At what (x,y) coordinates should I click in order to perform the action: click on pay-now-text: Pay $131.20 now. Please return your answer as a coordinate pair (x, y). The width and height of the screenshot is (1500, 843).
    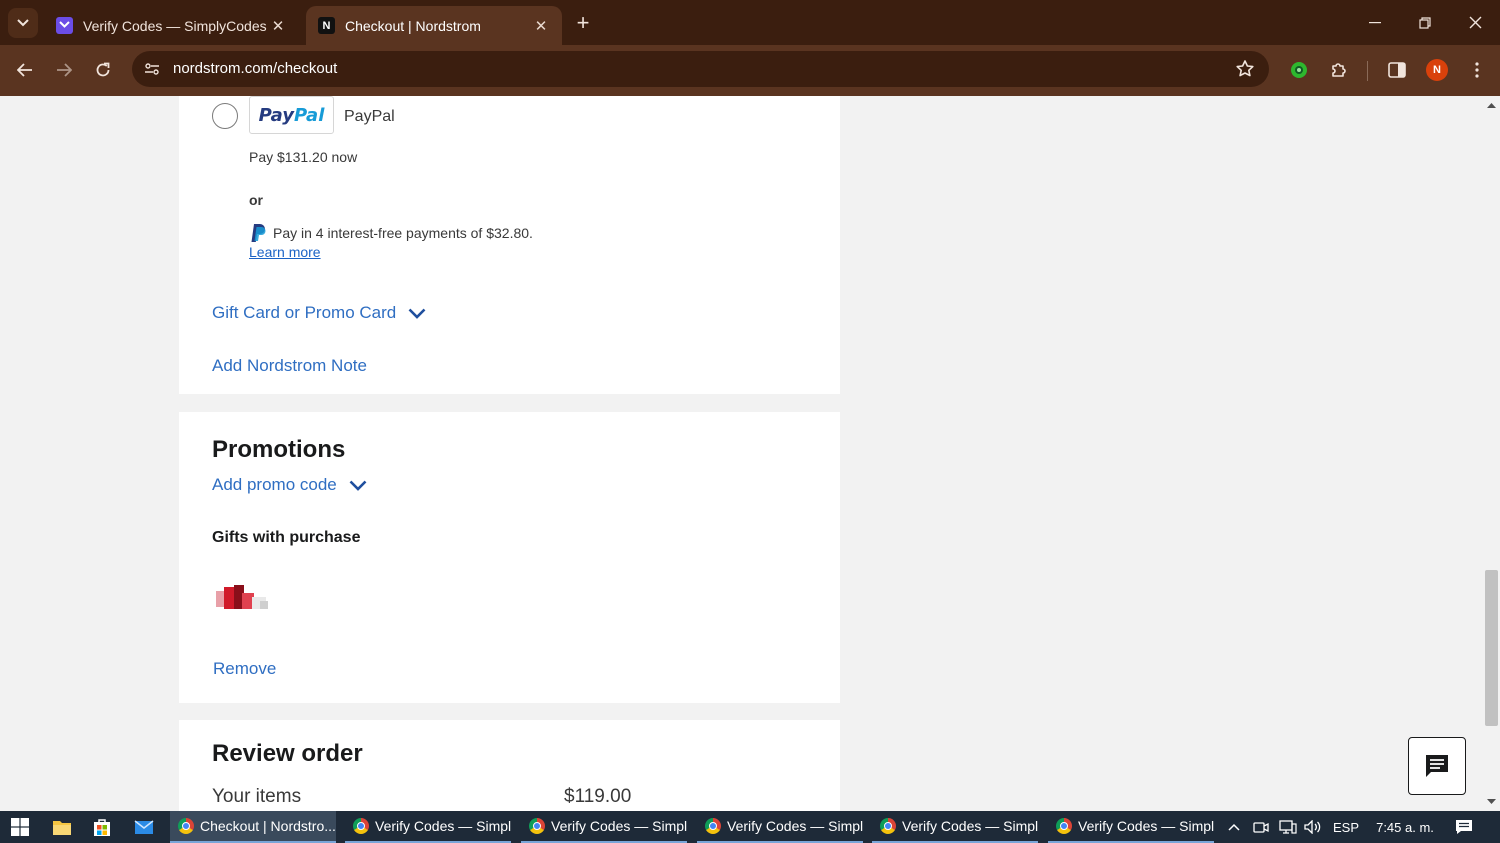
    Looking at the image, I should click on (303, 157).